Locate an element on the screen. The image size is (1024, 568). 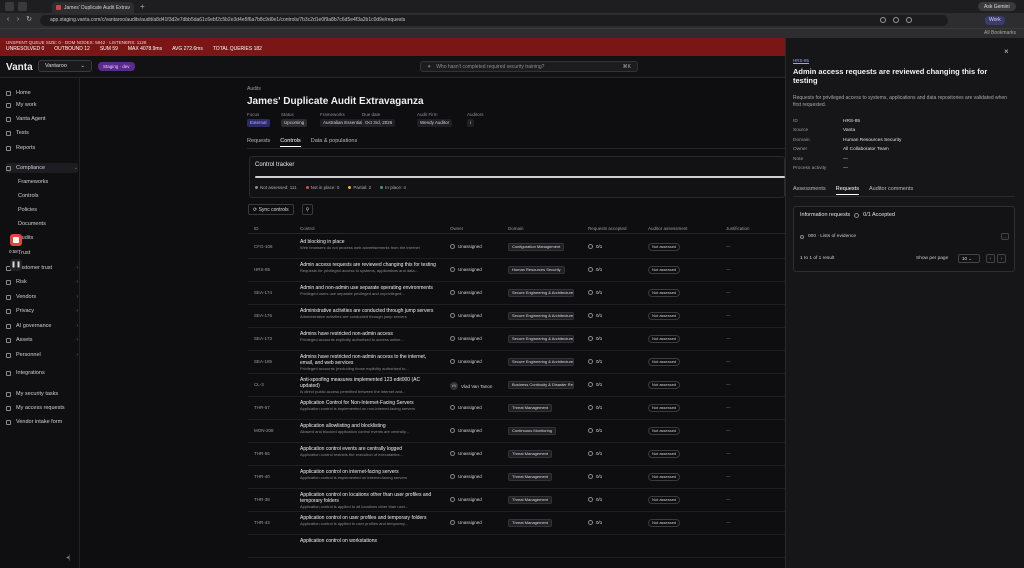
column-header: Control is located at coordinates (307, 228).